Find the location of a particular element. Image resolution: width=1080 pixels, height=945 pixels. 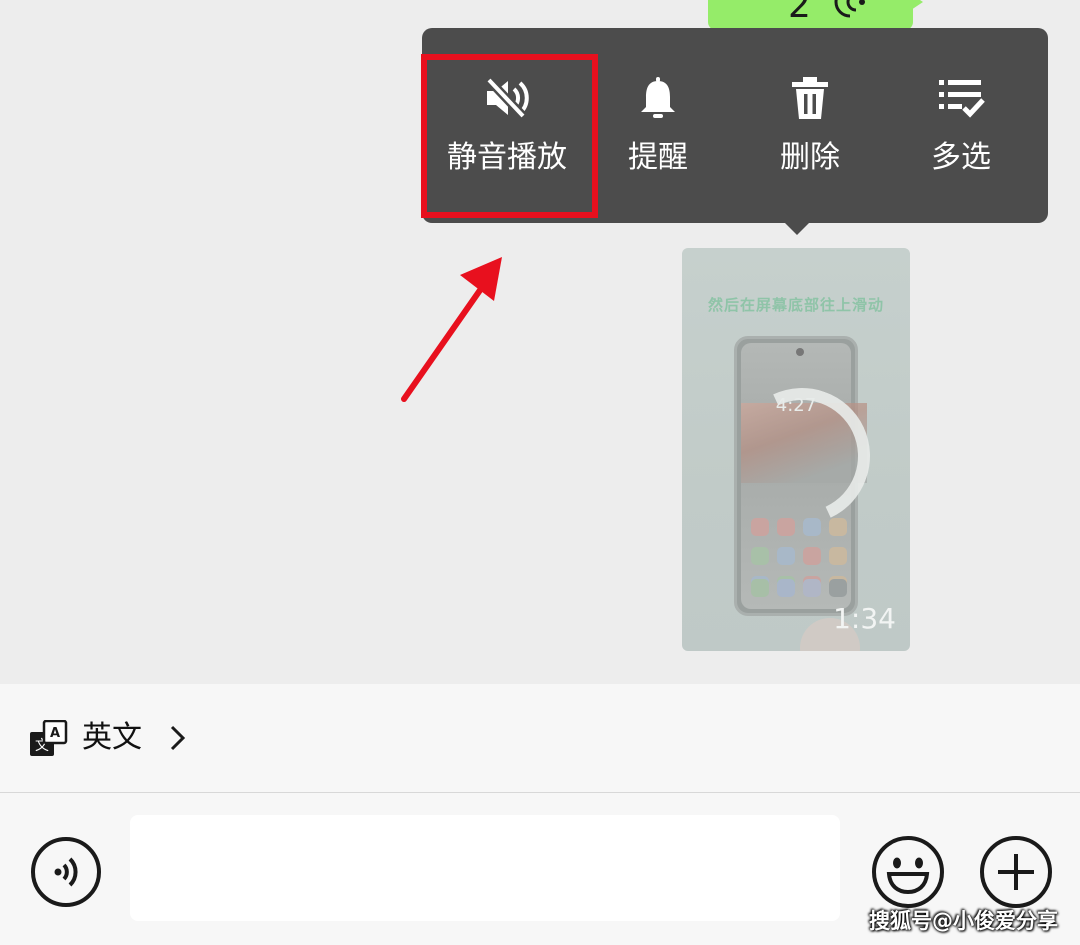

message-context-menu: 静音播放 提醒 删除 多选 is located at coordinates (735, 125).